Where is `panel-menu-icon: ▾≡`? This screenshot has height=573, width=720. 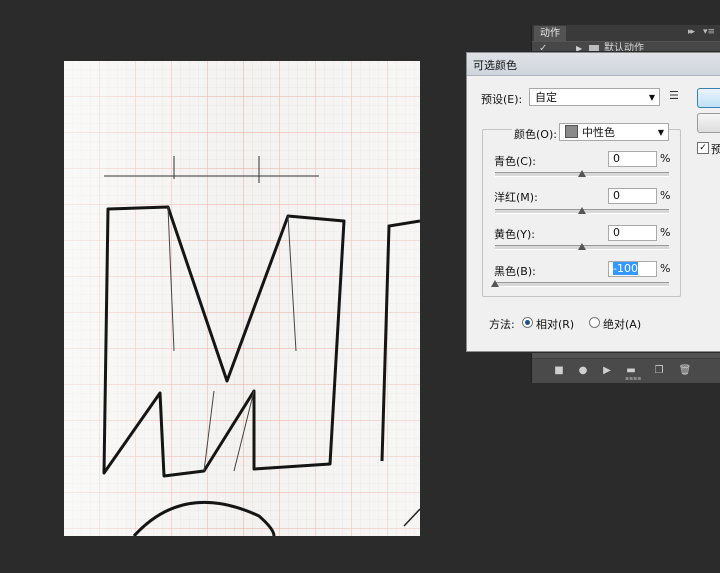
panel-menu-icon: ▾≡ is located at coordinates (709, 32).